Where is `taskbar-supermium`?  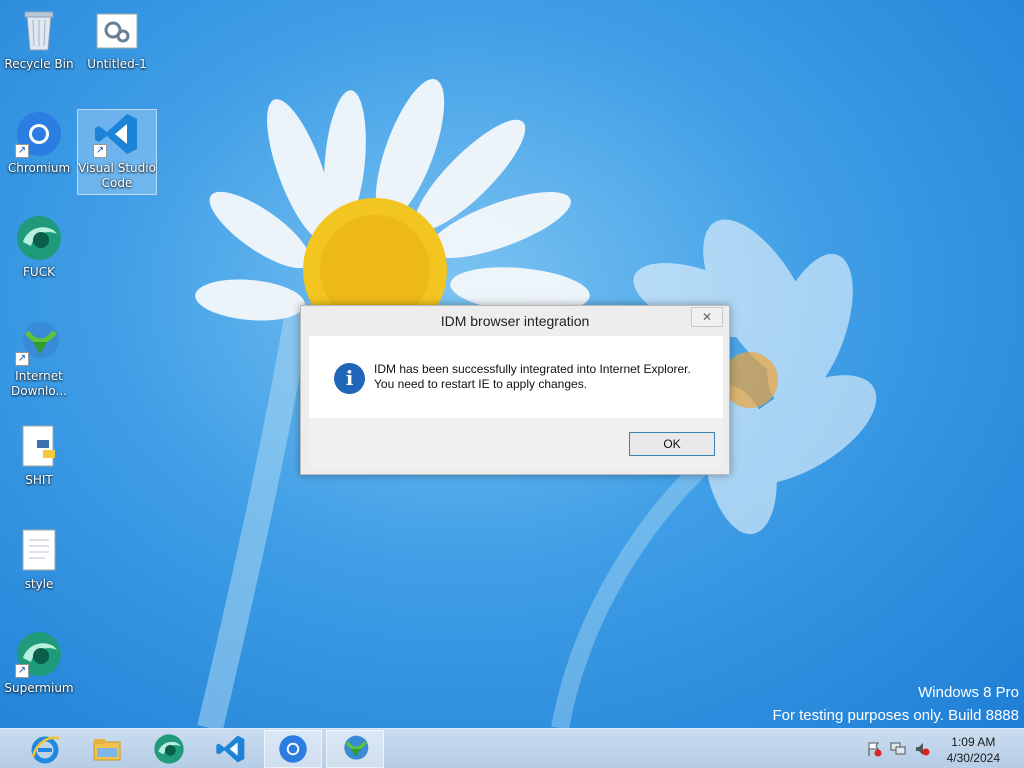
taskbar-supermium is located at coordinates (169, 749).